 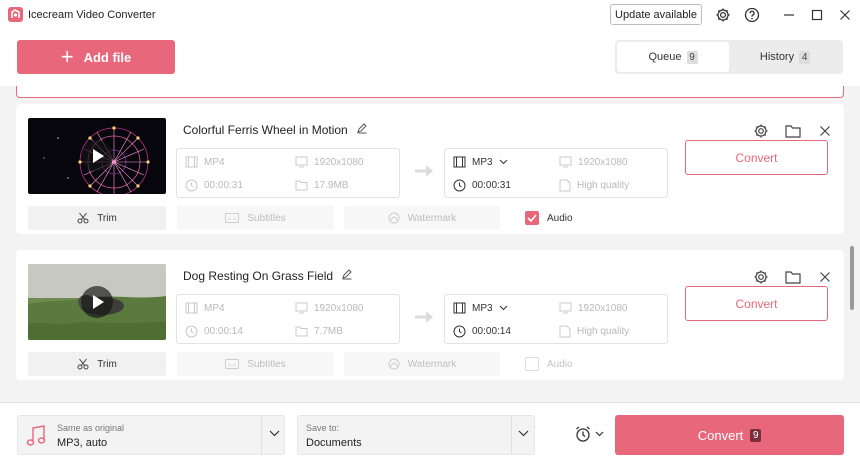 What do you see at coordinates (594, 331) in the screenshot?
I see `target-quality: High quality` at bounding box center [594, 331].